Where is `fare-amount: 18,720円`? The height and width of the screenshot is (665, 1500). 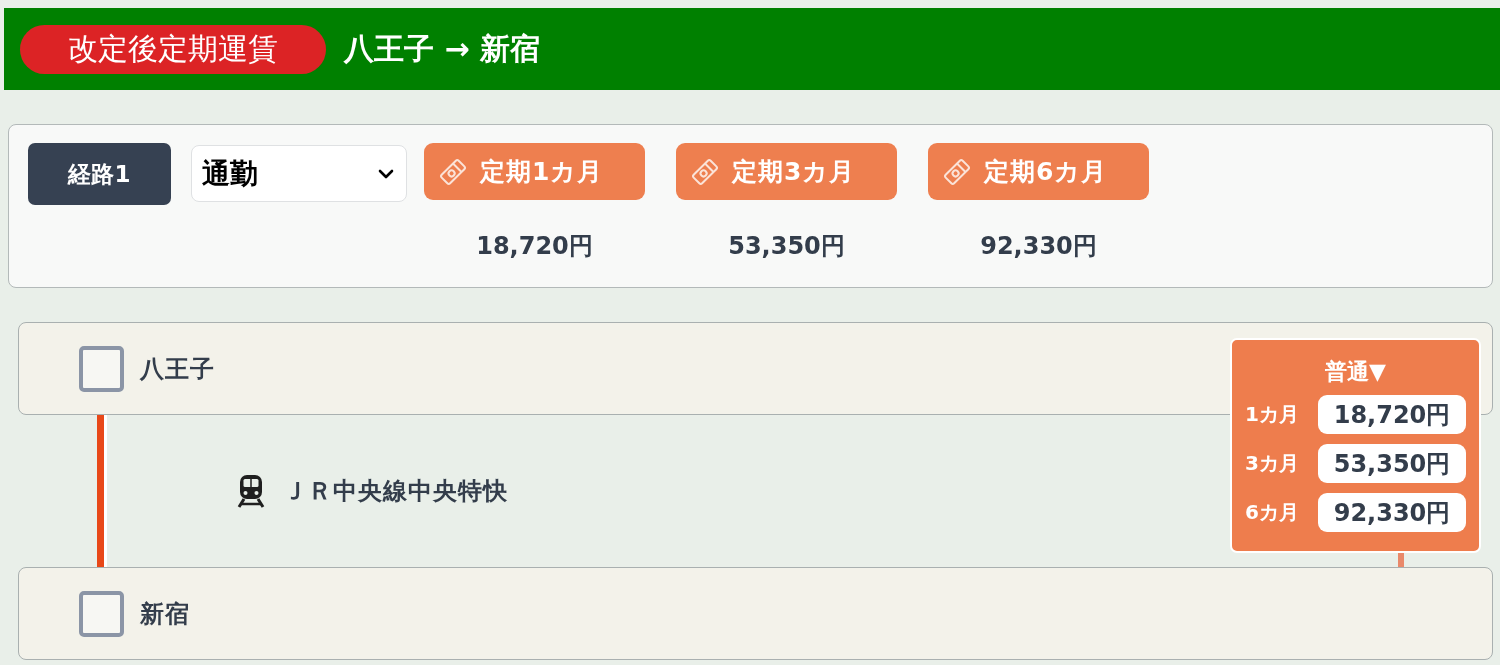
fare-amount: 18,720円 is located at coordinates (1392, 414).